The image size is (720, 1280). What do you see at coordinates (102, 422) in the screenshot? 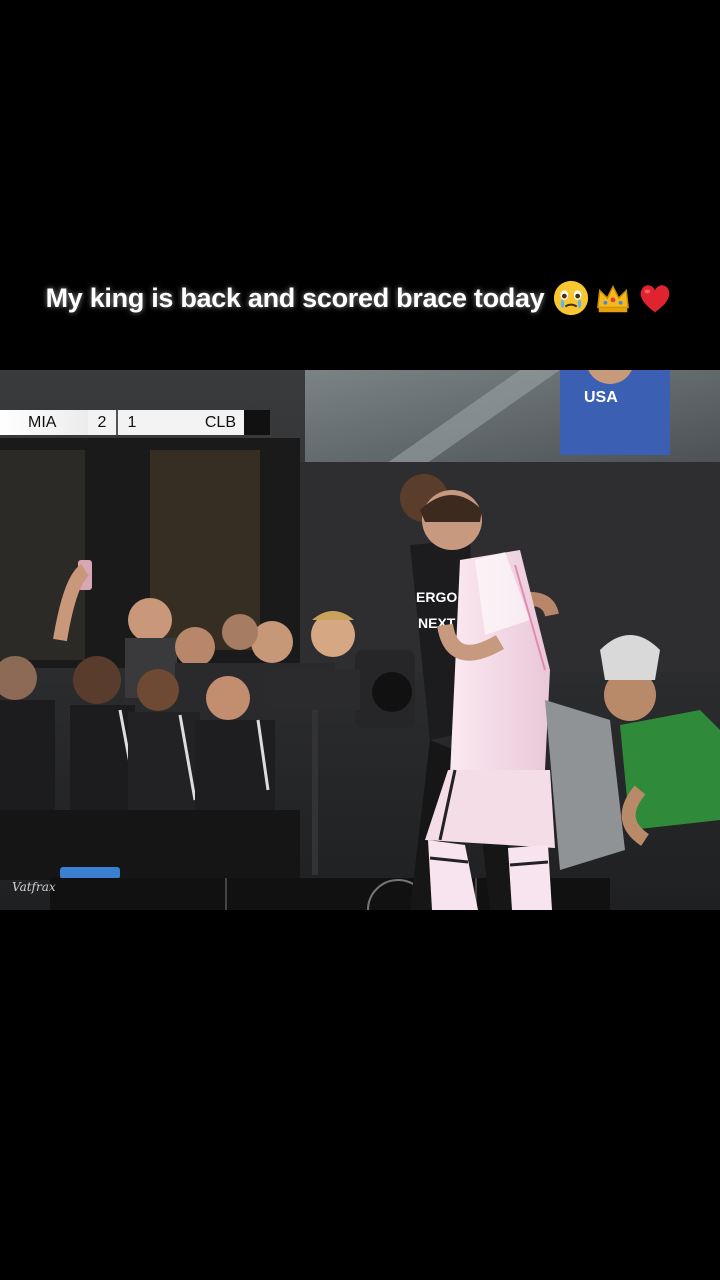
I see `home-score: 2` at bounding box center [102, 422].